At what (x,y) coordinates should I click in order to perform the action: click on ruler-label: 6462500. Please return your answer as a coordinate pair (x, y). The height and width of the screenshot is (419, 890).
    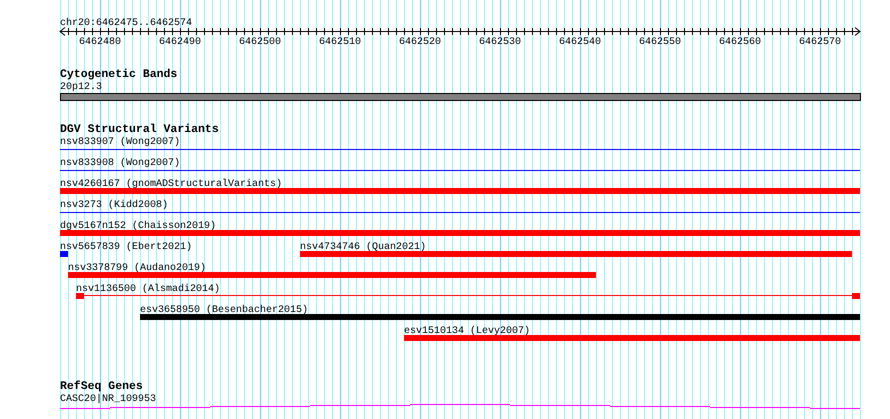
    Looking at the image, I should click on (260, 42).